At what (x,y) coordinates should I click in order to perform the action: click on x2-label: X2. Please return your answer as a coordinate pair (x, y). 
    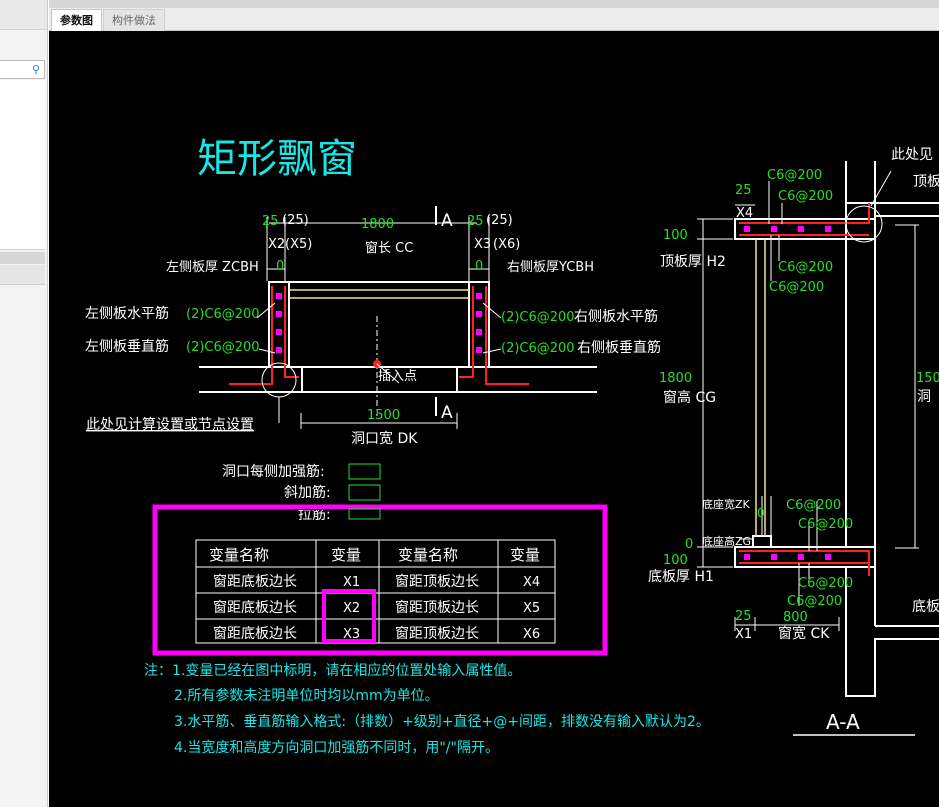
    Looking at the image, I should click on (276, 244).